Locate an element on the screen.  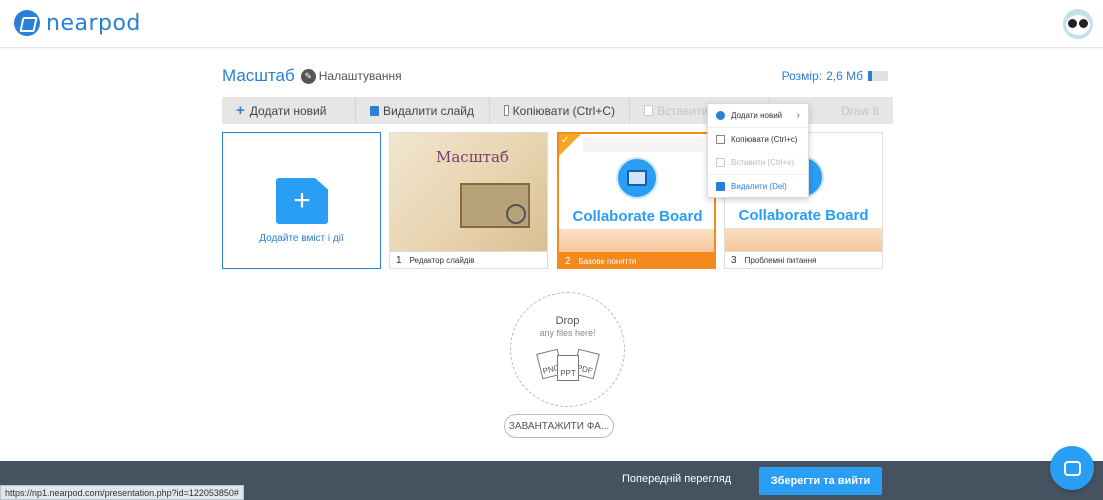
ctx-add-new: Додати новий › is located at coordinates (758, 115).